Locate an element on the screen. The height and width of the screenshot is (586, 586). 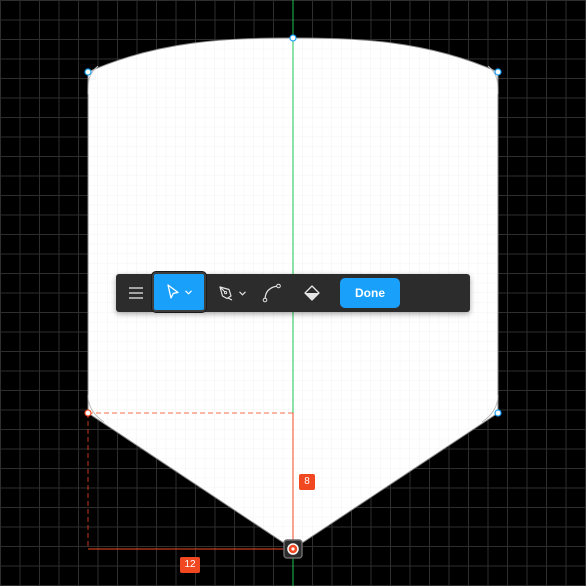
done-button: Done is located at coordinates (370, 293).